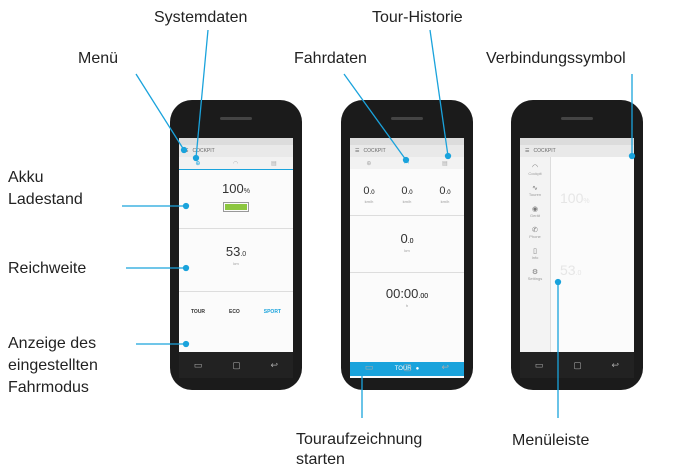  What do you see at coordinates (535, 257) in the screenshot?
I see `menu-item-info-label: Info` at bounding box center [535, 257].